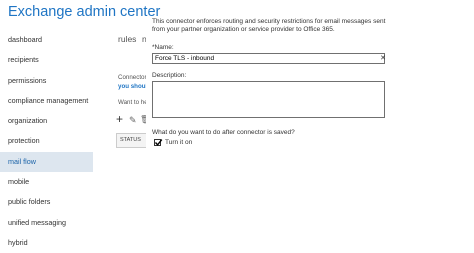  Describe the element at coordinates (133, 102) in the screenshot. I see `want-text: Want to he` at that location.